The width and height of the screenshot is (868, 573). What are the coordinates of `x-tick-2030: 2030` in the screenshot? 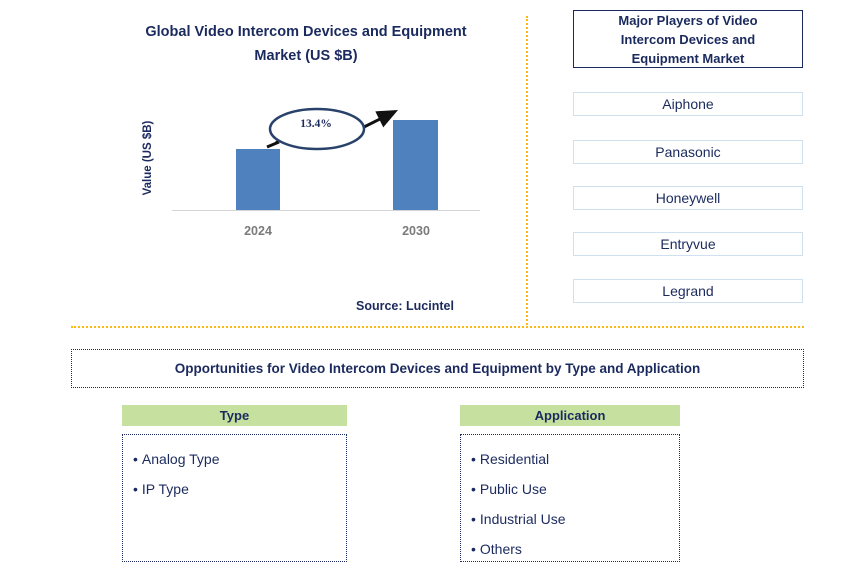 It's located at (416, 231).